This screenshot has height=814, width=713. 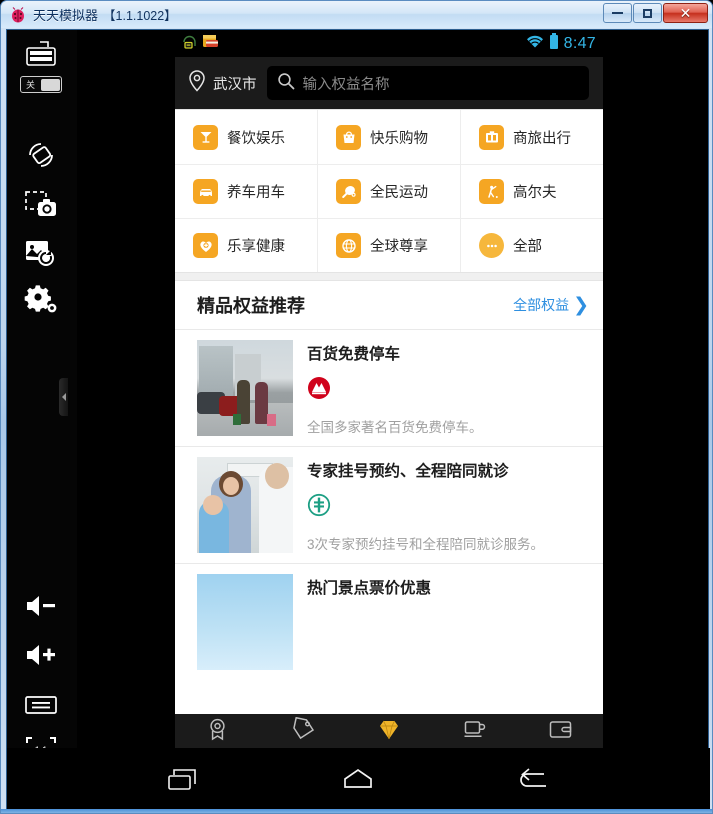 What do you see at coordinates (542, 138) in the screenshot?
I see `category-label: 商旅出行` at bounding box center [542, 138].